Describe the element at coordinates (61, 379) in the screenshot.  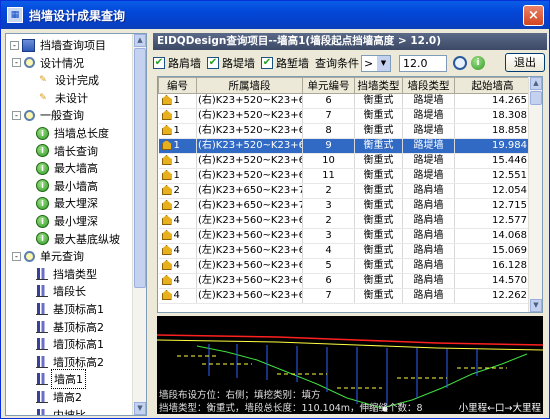
I see `tree-item: 墙高1` at that location.